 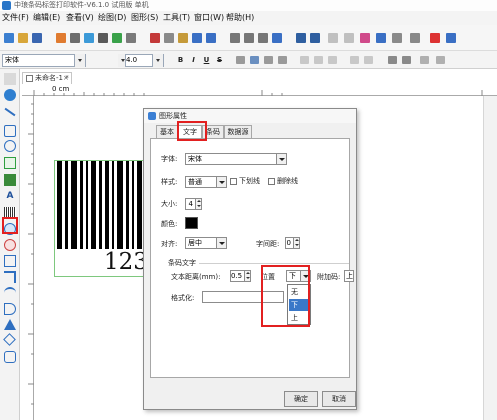 What do you see at coordinates (392, 60) in the screenshot?
I see `table-icon` at bounding box center [392, 60].